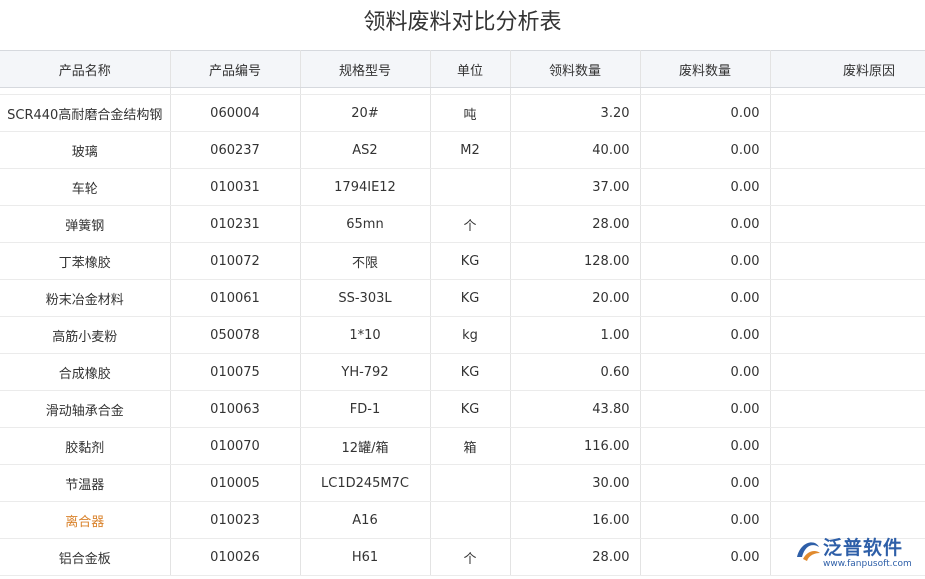  I want to click on table-row: 胶黏剂01007012罐/箱箱116.000.00, so click(462, 446).